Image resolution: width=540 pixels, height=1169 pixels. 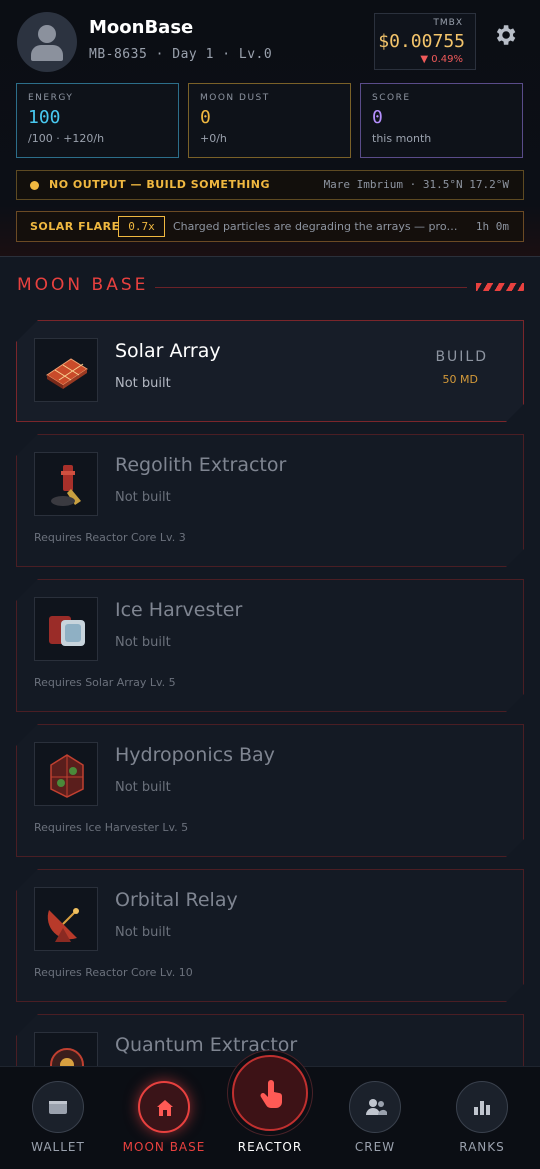 I want to click on base-name: MoonBase, so click(x=141, y=27).